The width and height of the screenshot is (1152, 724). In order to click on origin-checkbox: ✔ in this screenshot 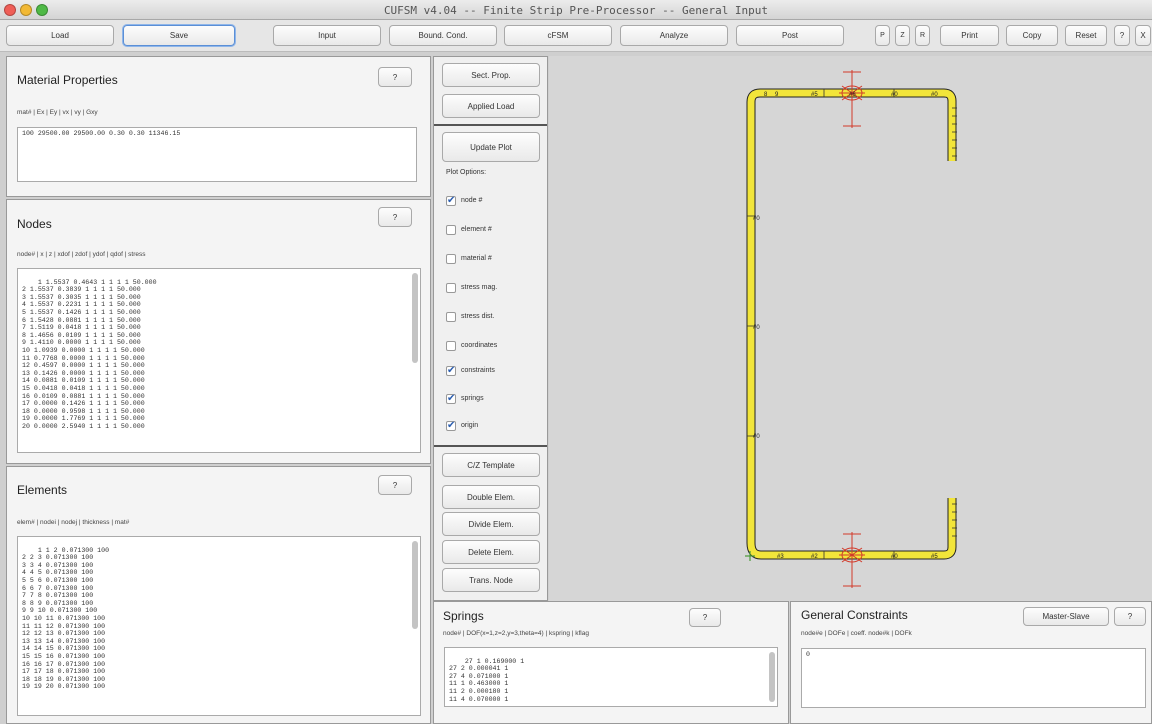, I will do `click(451, 426)`.